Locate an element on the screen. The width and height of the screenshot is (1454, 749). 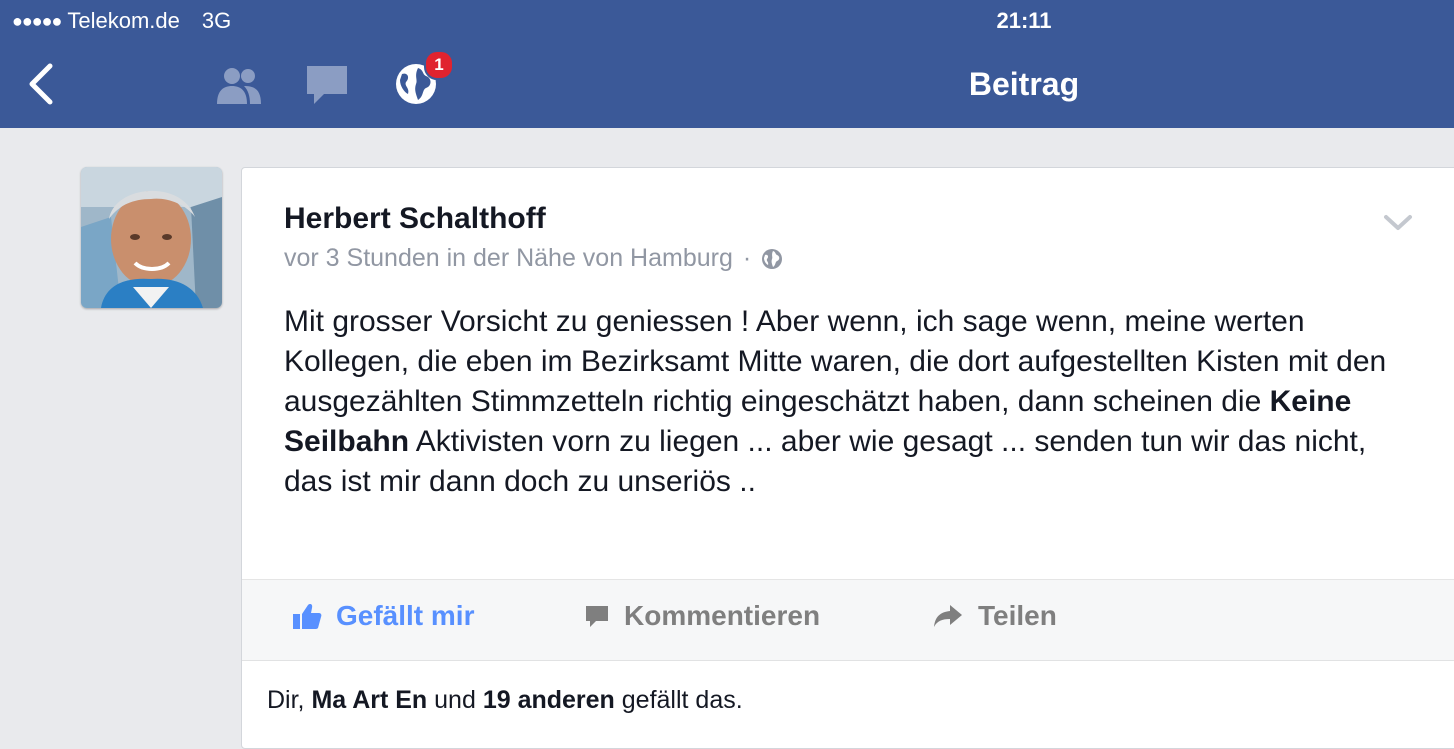
comment-label: Kommentieren is located at coordinates (722, 615).